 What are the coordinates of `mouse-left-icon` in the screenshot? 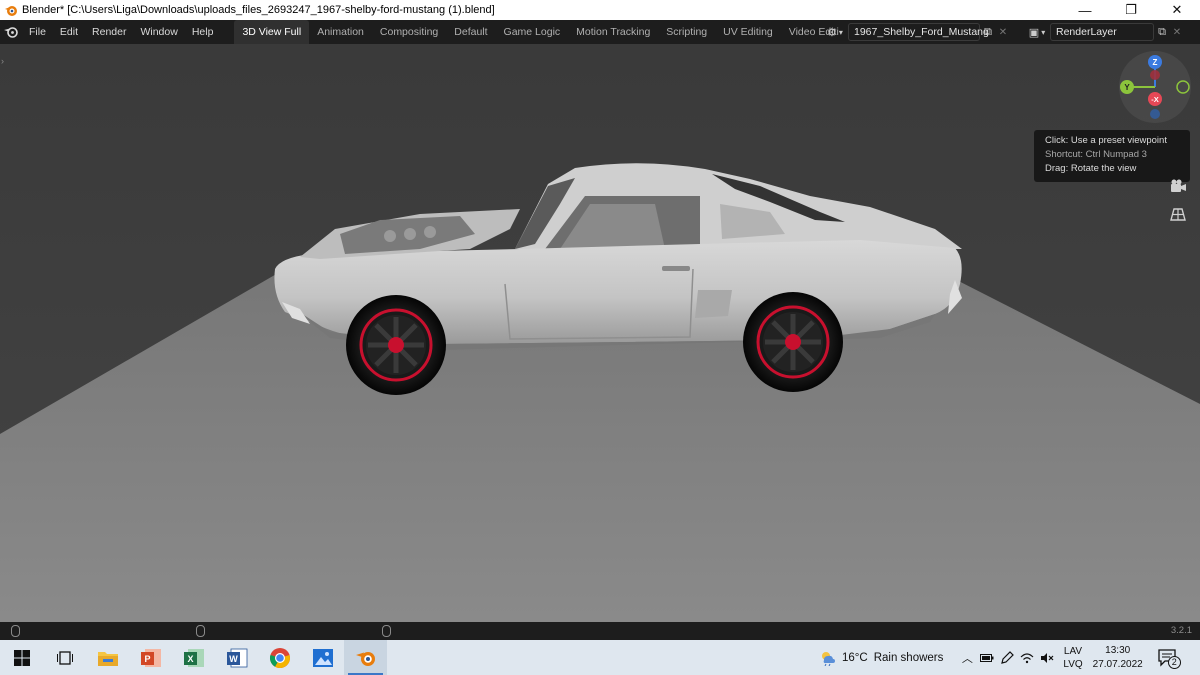 It's located at (15, 631).